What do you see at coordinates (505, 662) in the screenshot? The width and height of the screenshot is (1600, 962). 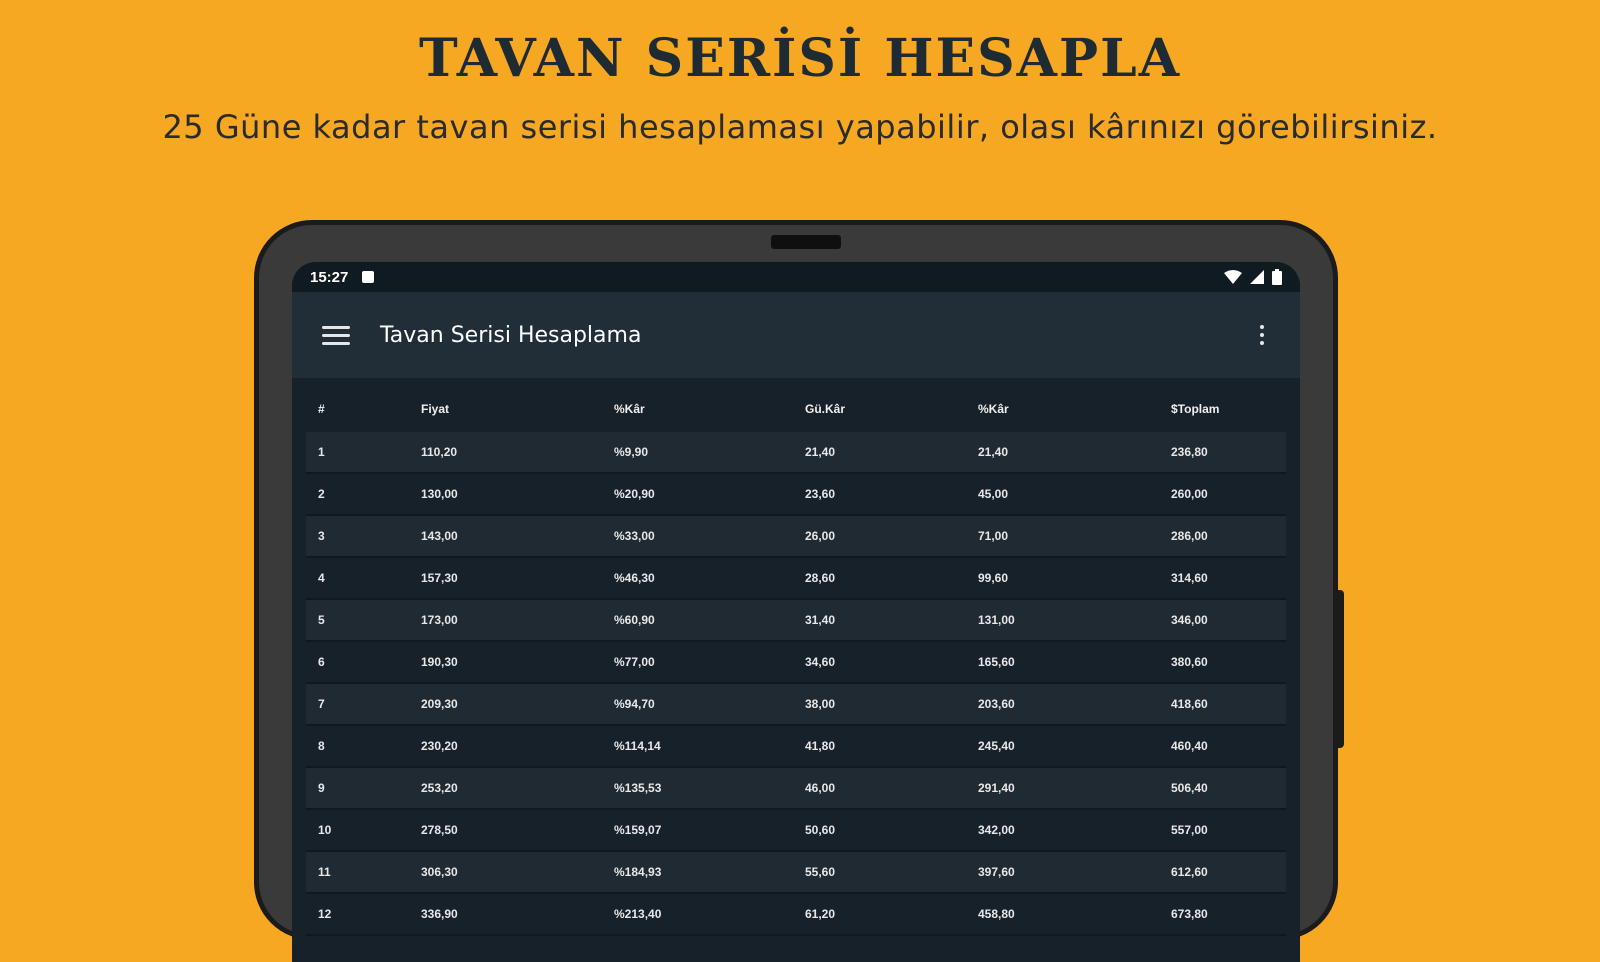 I see `cell-price: 190,30` at bounding box center [505, 662].